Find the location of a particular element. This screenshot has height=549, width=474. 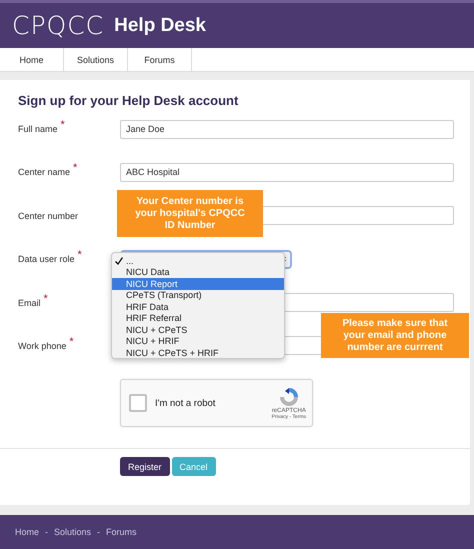

field-label: Center number is located at coordinates (48, 215).